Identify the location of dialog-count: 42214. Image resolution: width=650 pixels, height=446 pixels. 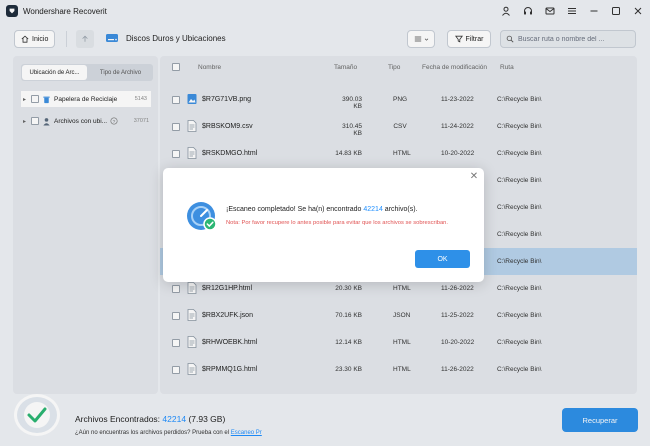
(373, 209).